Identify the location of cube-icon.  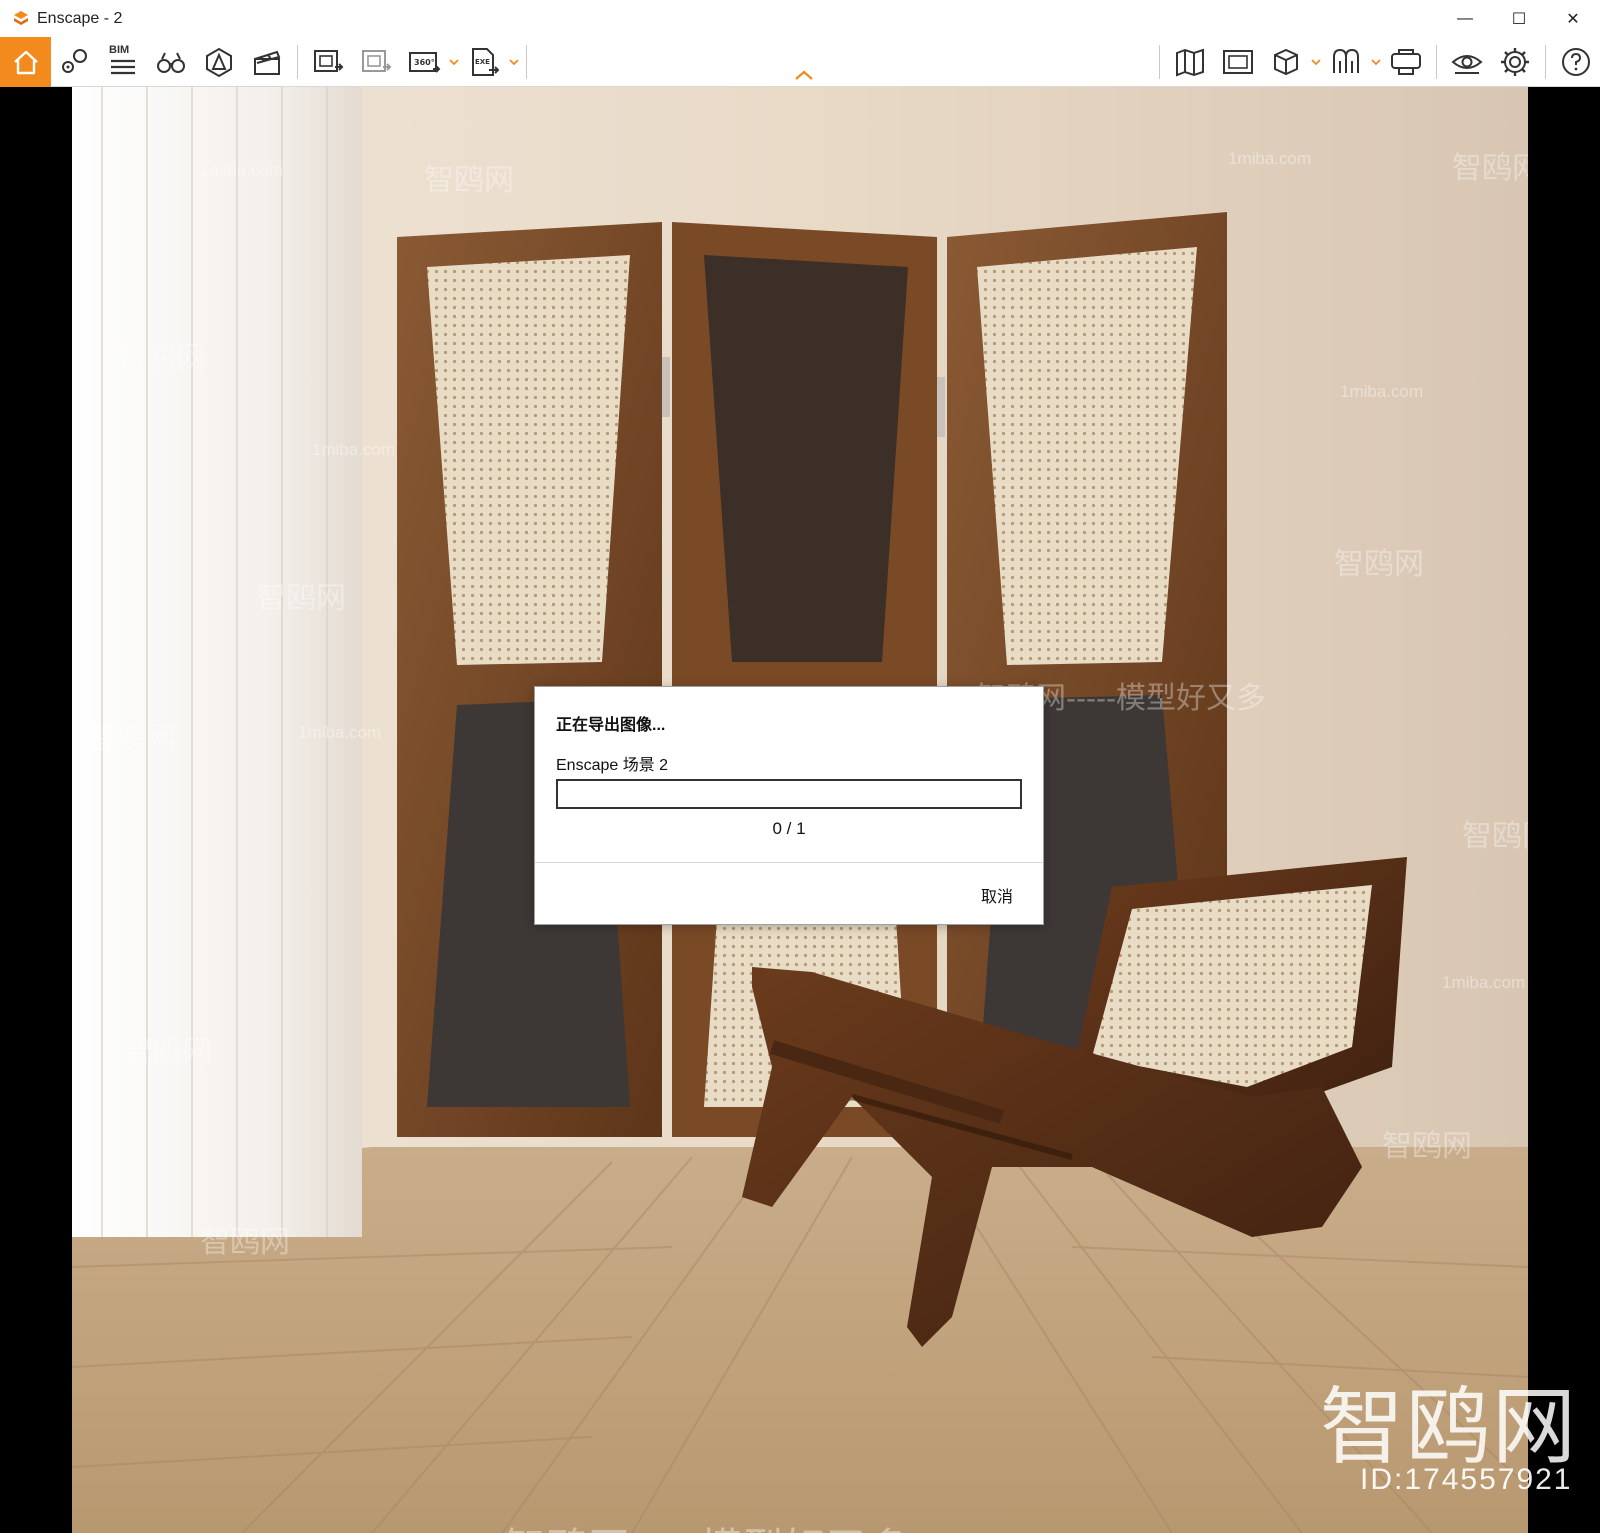
(1286, 61).